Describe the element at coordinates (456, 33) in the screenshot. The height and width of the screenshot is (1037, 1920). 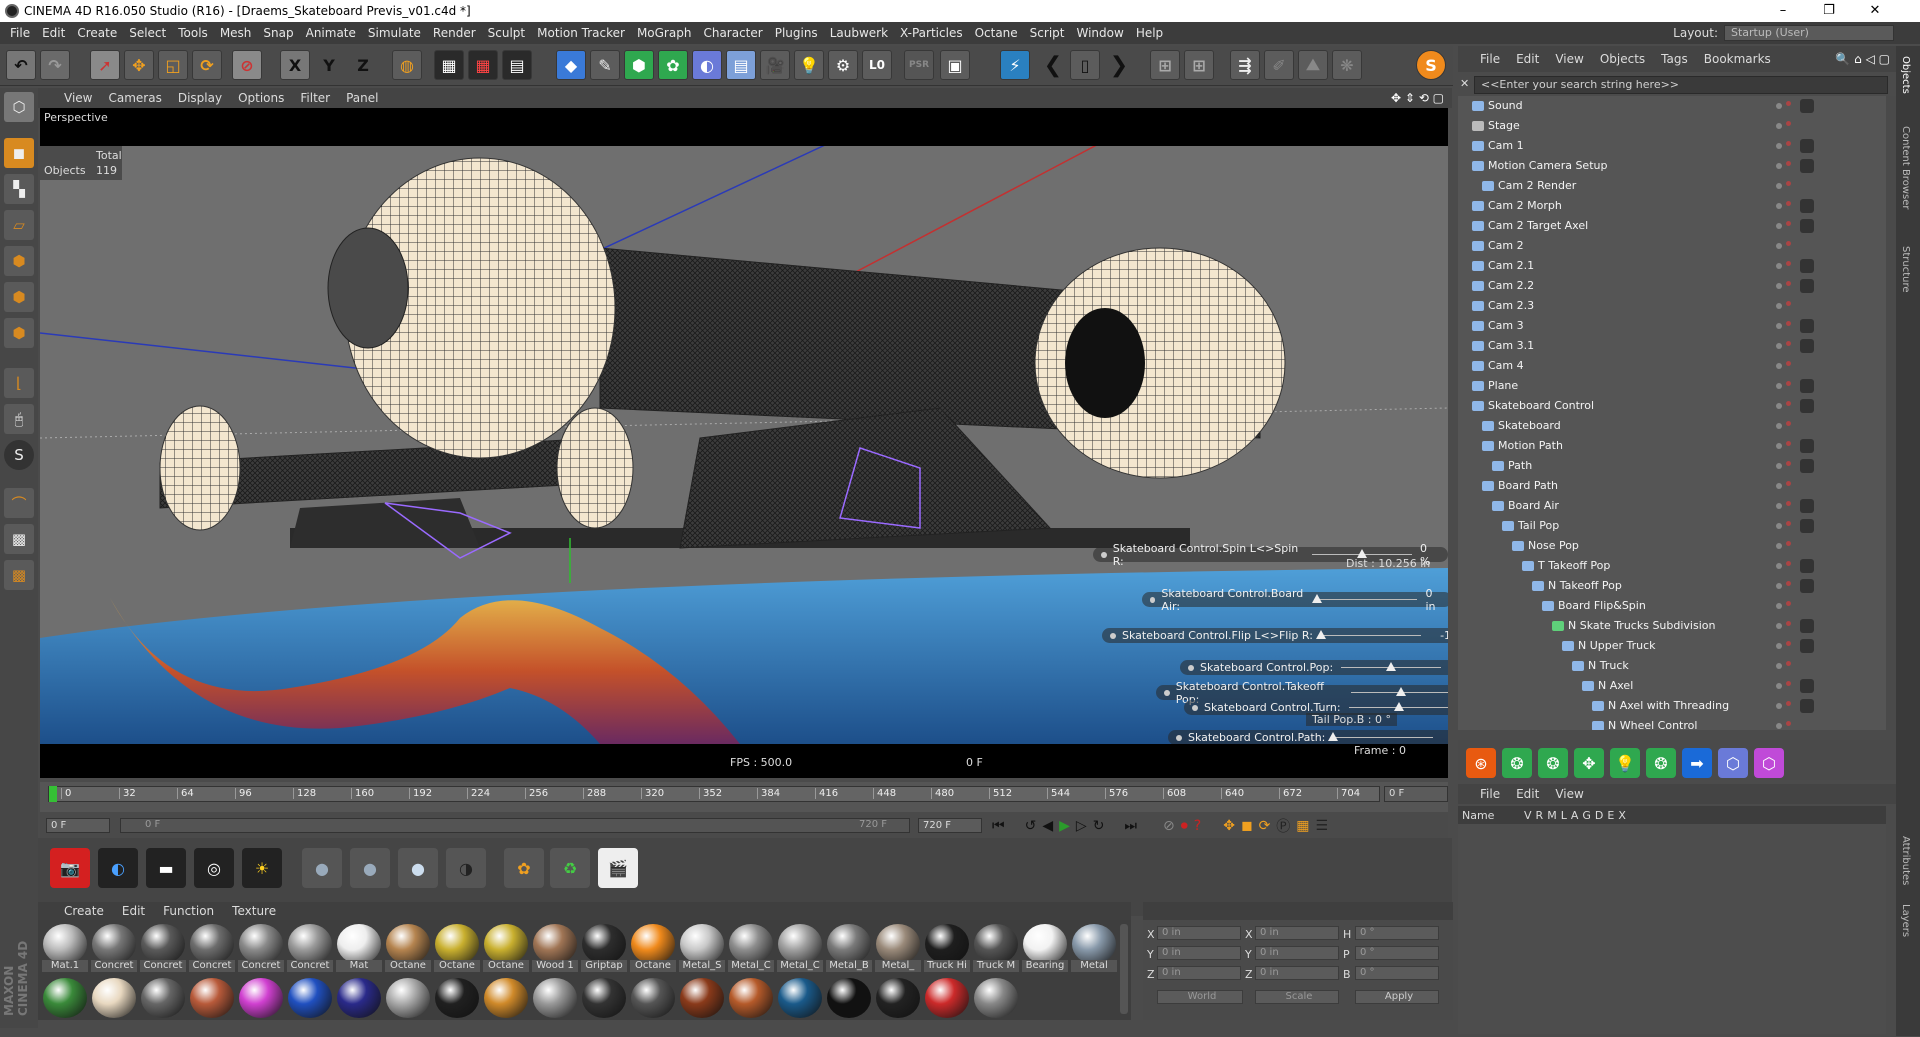
I see `menu-render: Render` at that location.